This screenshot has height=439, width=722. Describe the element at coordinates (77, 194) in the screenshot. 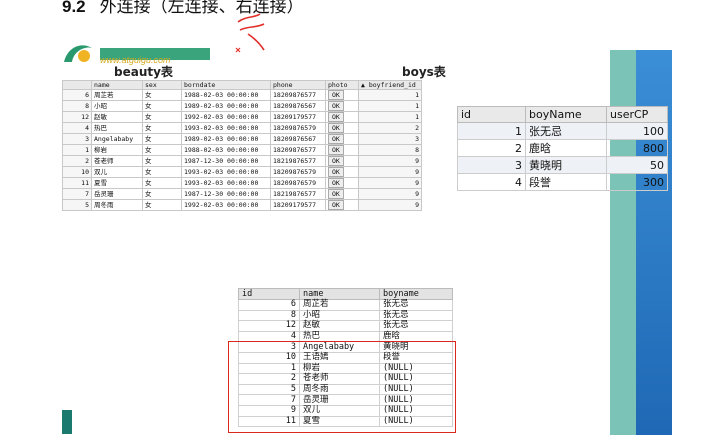

I see `table-cell: 7` at that location.